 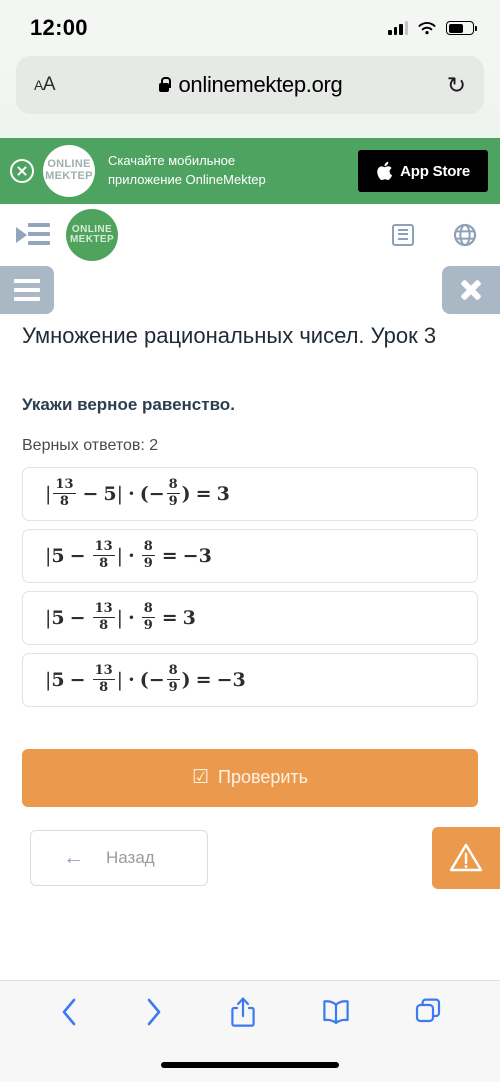 I want to click on answers-count: Верных ответов: 2, so click(x=90, y=445).